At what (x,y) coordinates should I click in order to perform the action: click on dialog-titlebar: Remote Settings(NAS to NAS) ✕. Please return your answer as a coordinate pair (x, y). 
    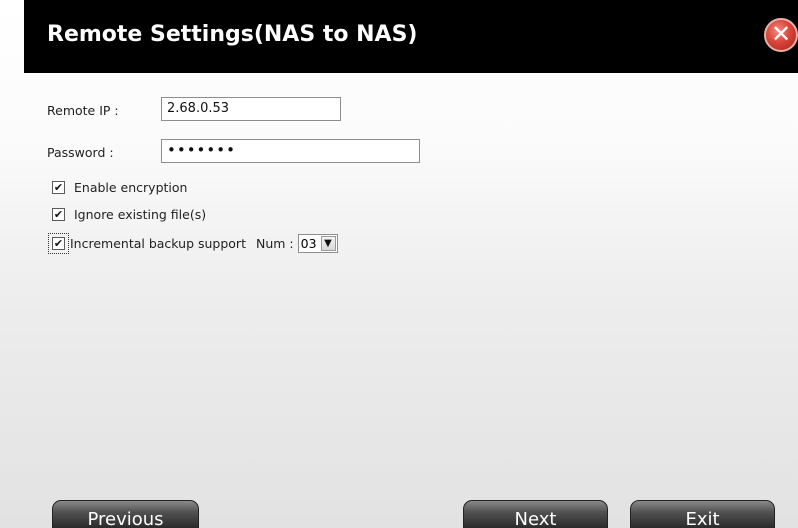
    Looking at the image, I should click on (411, 36).